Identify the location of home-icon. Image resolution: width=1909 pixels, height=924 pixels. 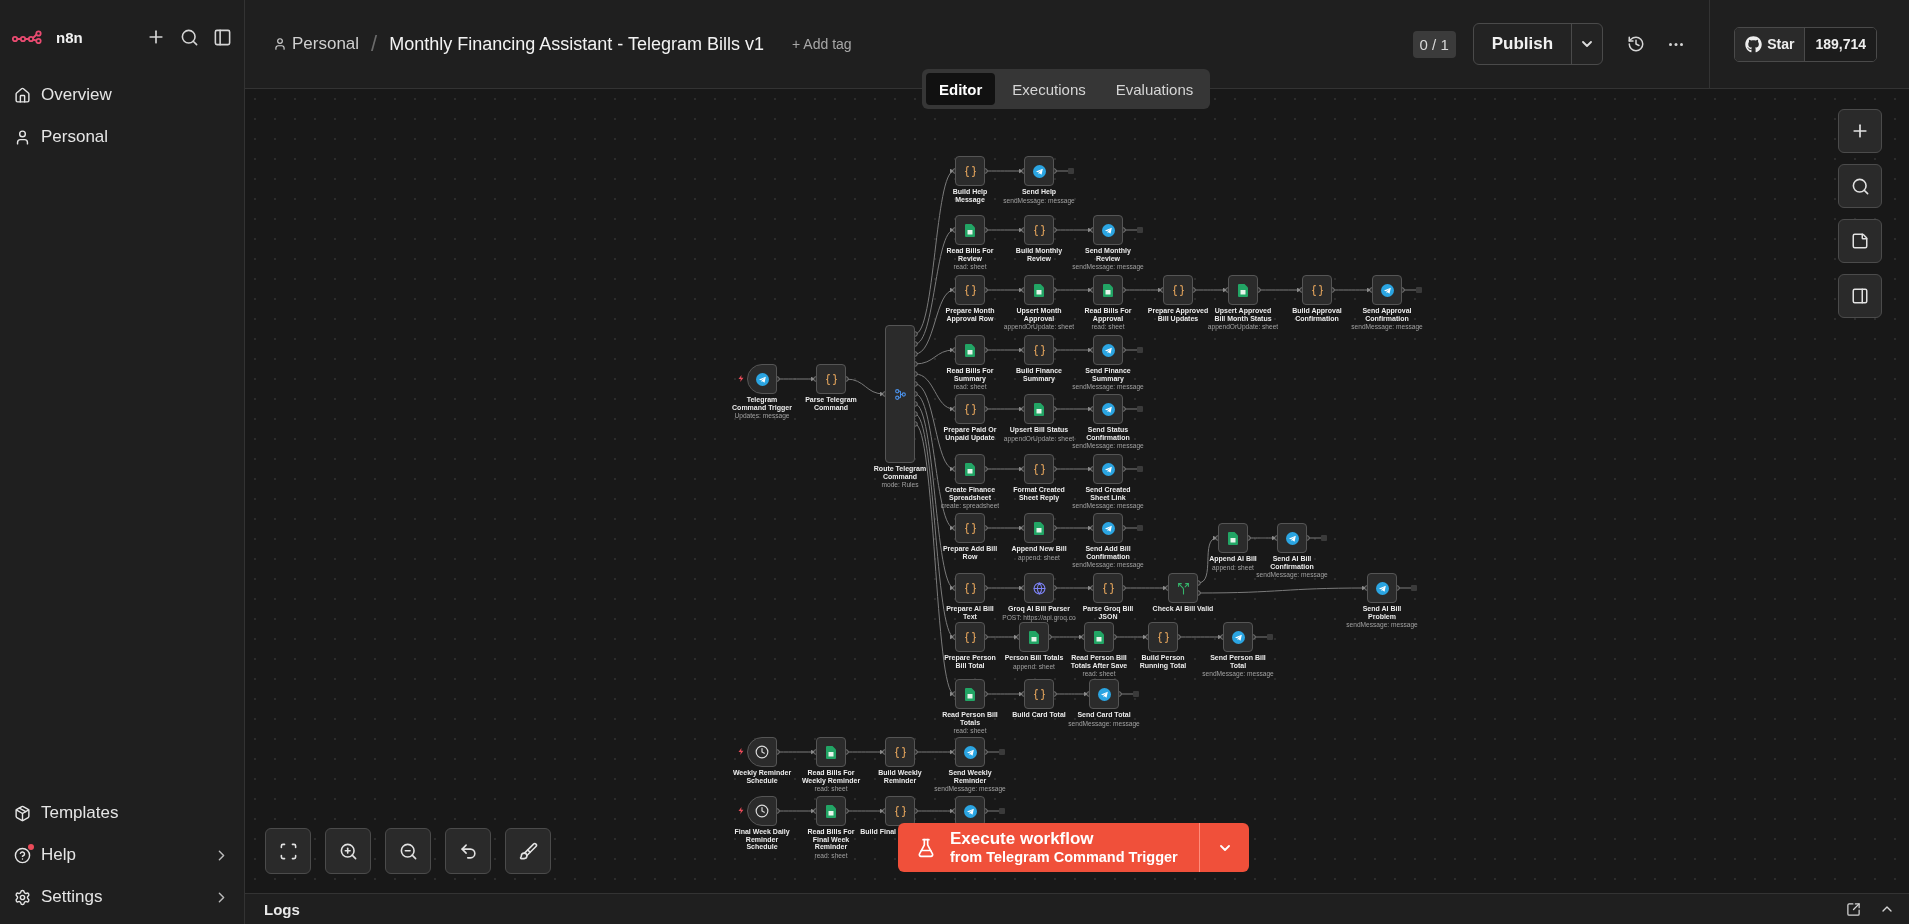
(22, 95).